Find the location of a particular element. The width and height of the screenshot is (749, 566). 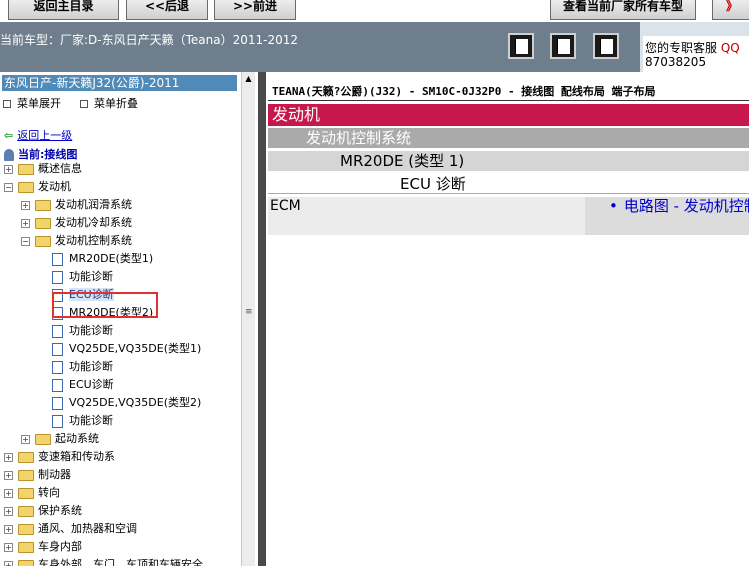

tree-item: + 发动机润滑系统 is located at coordinates (76, 205).